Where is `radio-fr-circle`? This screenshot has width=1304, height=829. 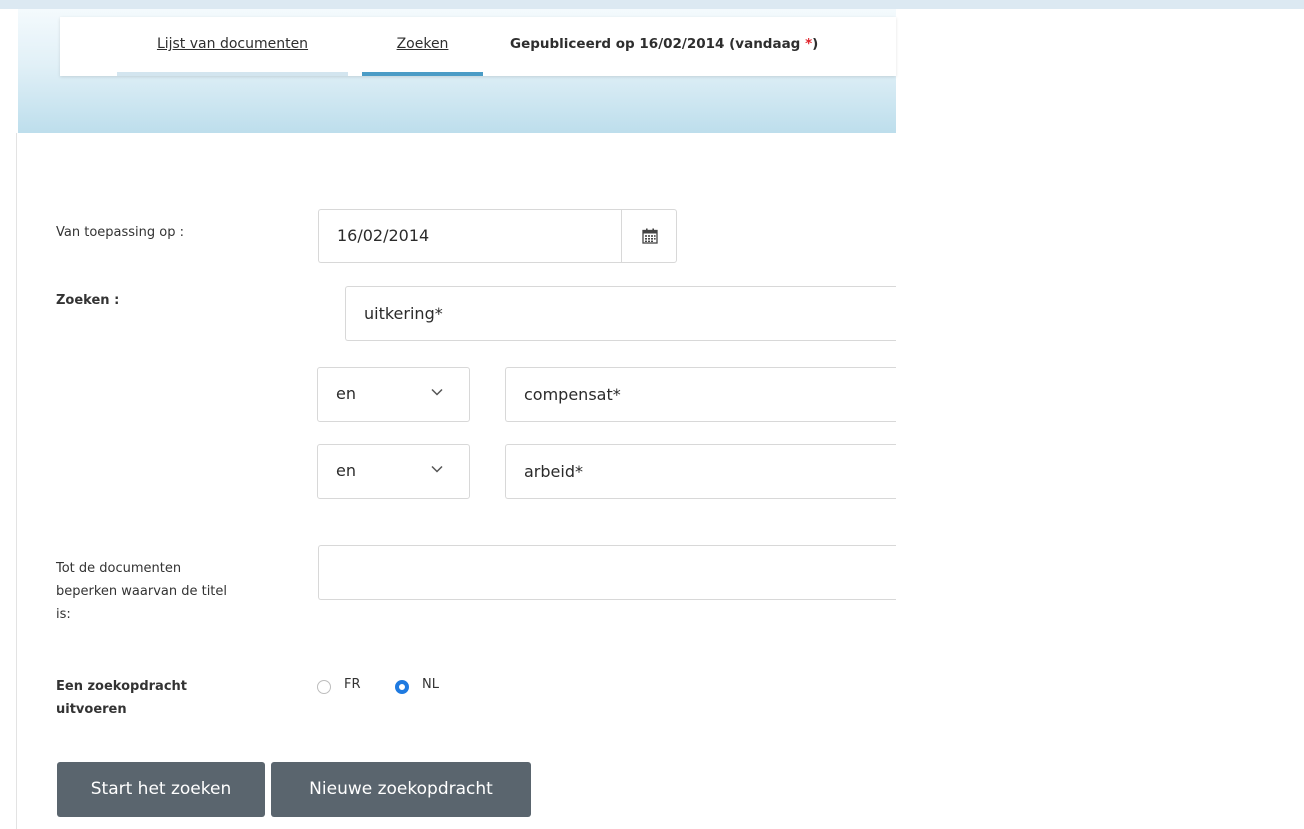 radio-fr-circle is located at coordinates (324, 687).